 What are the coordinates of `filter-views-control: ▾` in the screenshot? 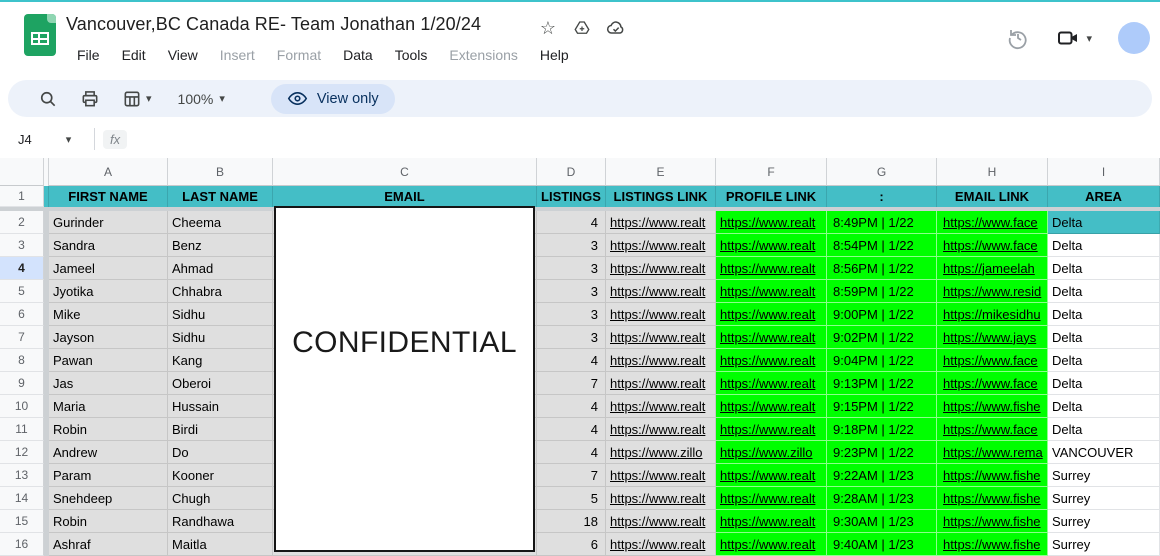 It's located at (137, 99).